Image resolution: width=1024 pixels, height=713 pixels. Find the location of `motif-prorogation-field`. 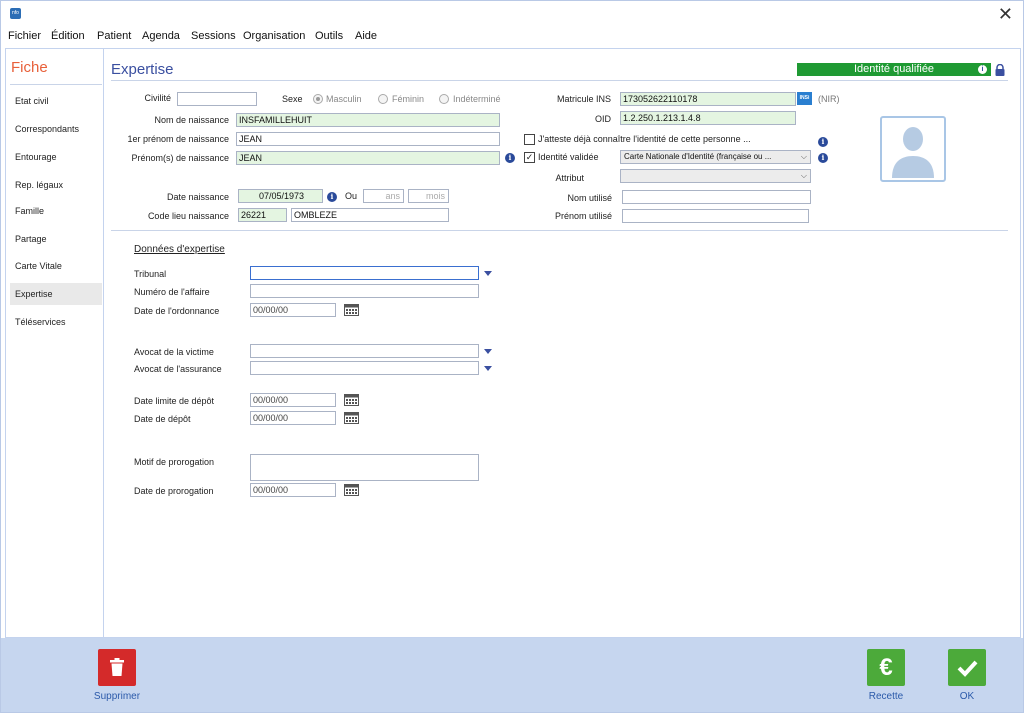

motif-prorogation-field is located at coordinates (364, 467).